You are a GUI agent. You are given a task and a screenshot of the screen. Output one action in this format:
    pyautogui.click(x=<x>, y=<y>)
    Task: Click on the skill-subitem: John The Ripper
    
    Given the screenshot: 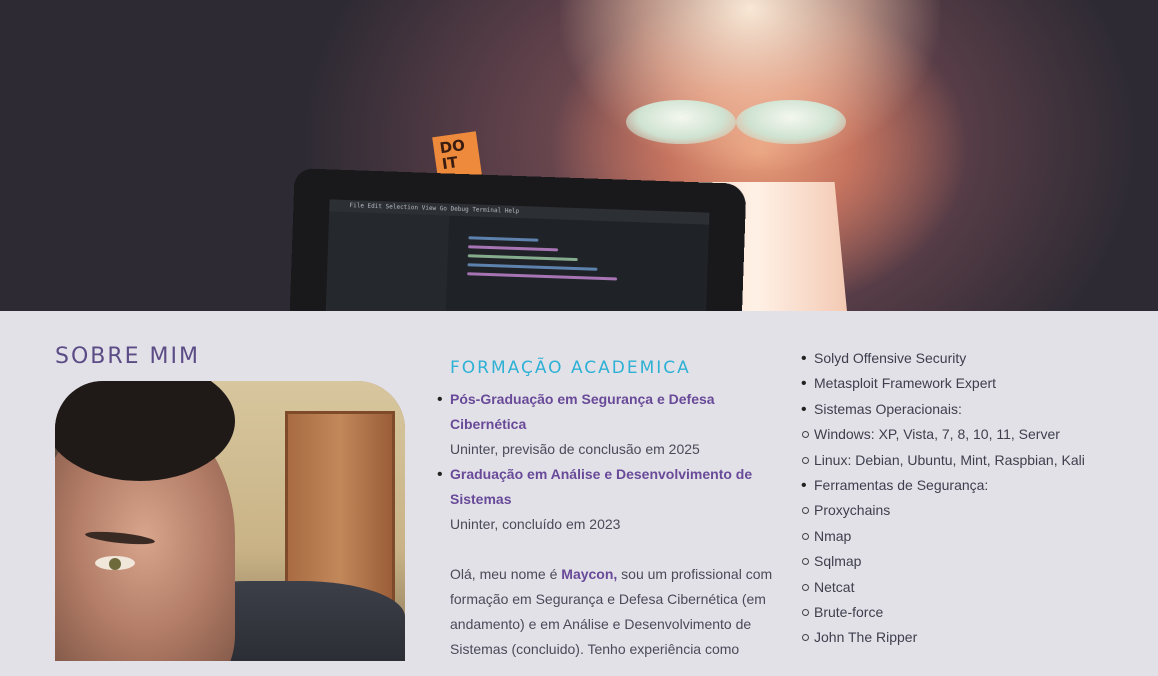 What is the action you would take?
    pyautogui.click(x=968, y=637)
    